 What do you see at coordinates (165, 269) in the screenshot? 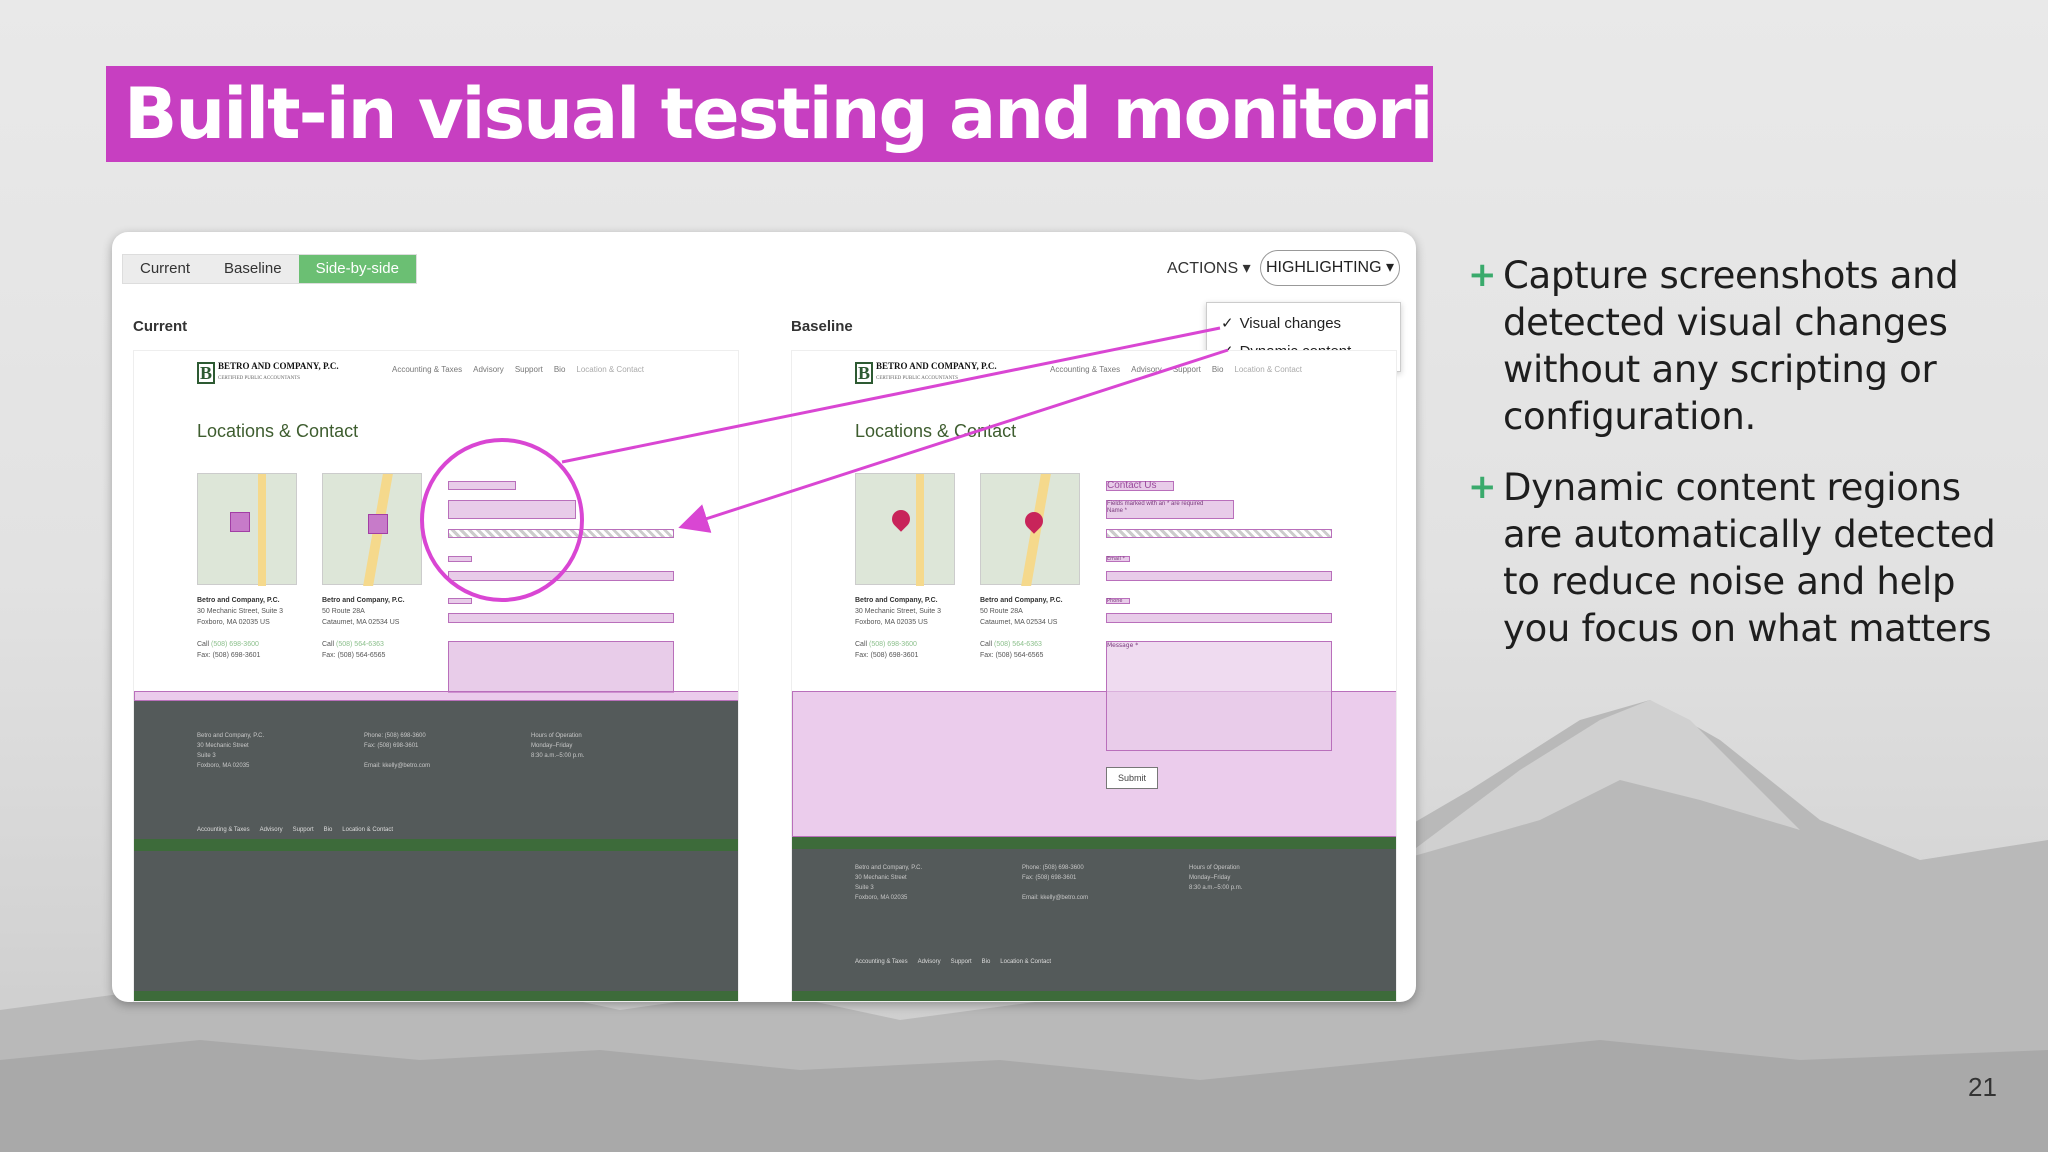
I see `tab-current: Current` at bounding box center [165, 269].